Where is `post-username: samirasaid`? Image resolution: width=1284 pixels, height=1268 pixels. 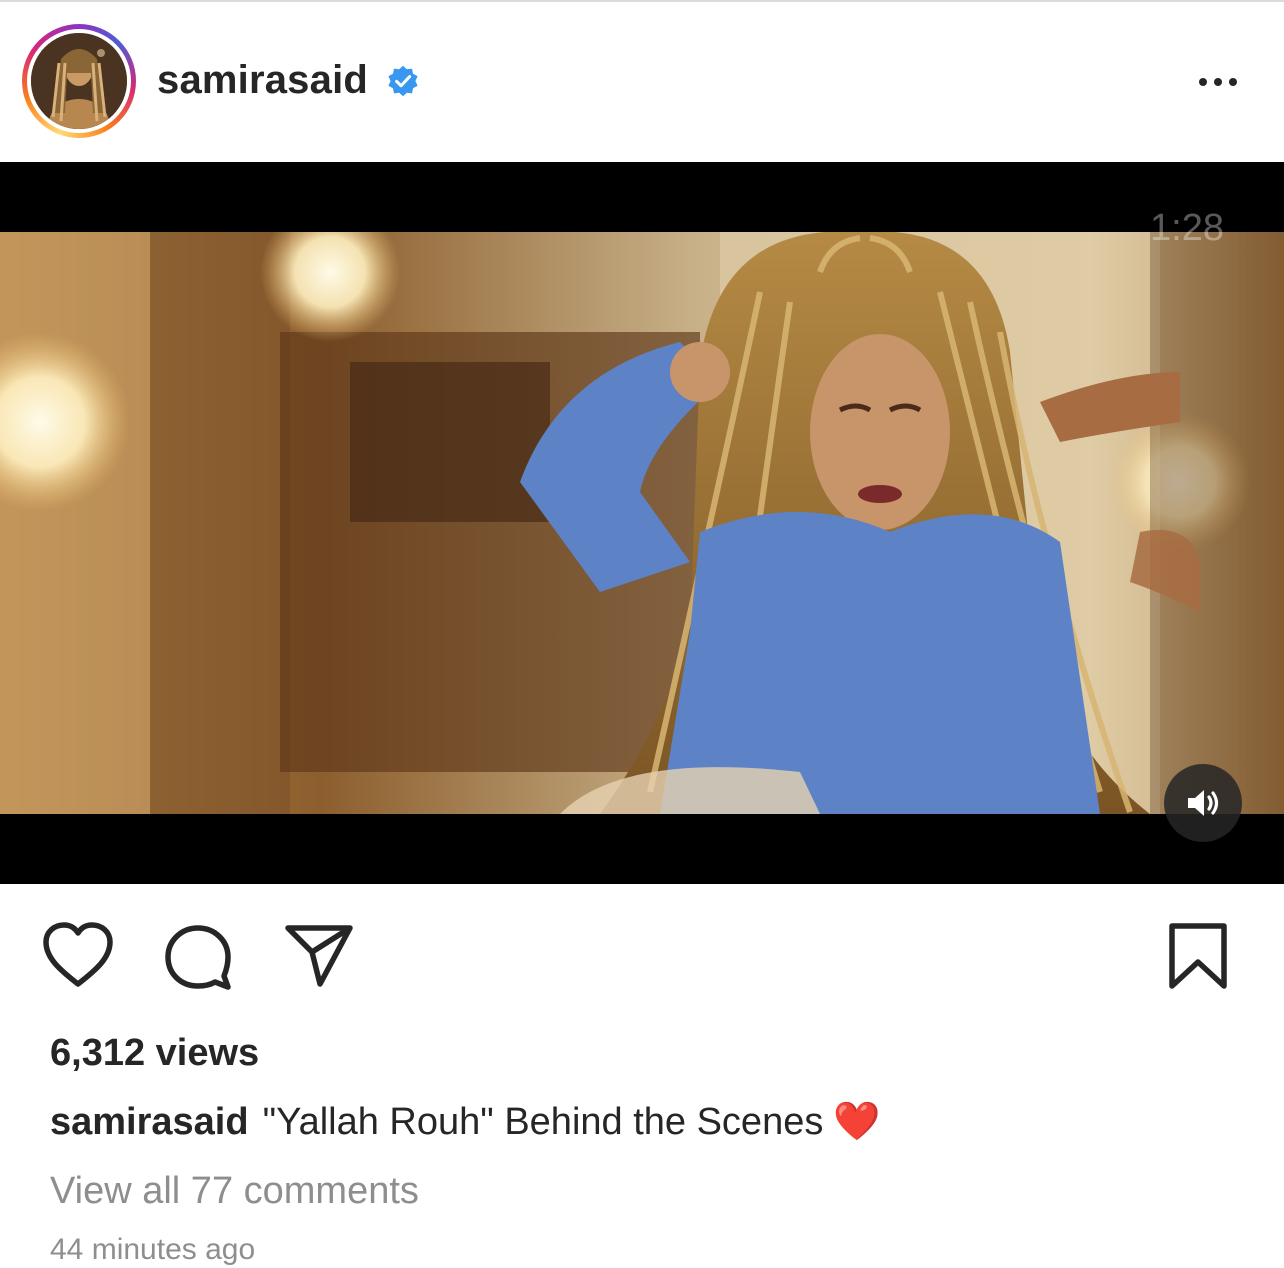 post-username: samirasaid is located at coordinates (262, 80).